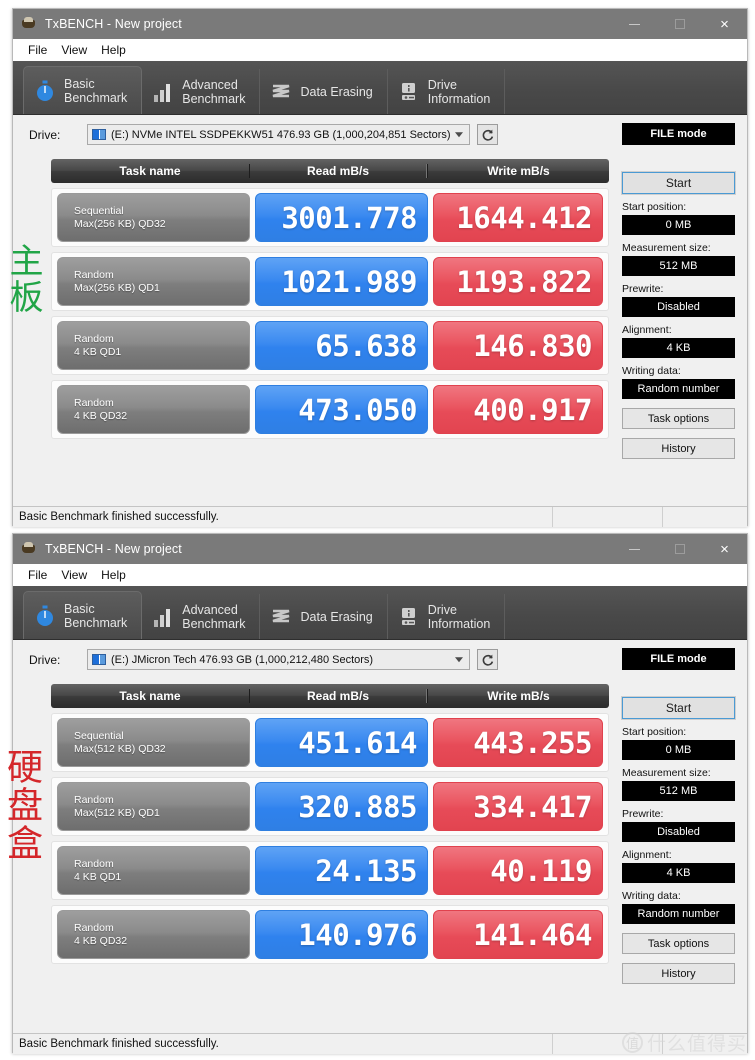 The image size is (755, 1060). Describe the element at coordinates (120, 223) in the screenshot. I see `task-line-2: Max(256 KB) QD32` at that location.